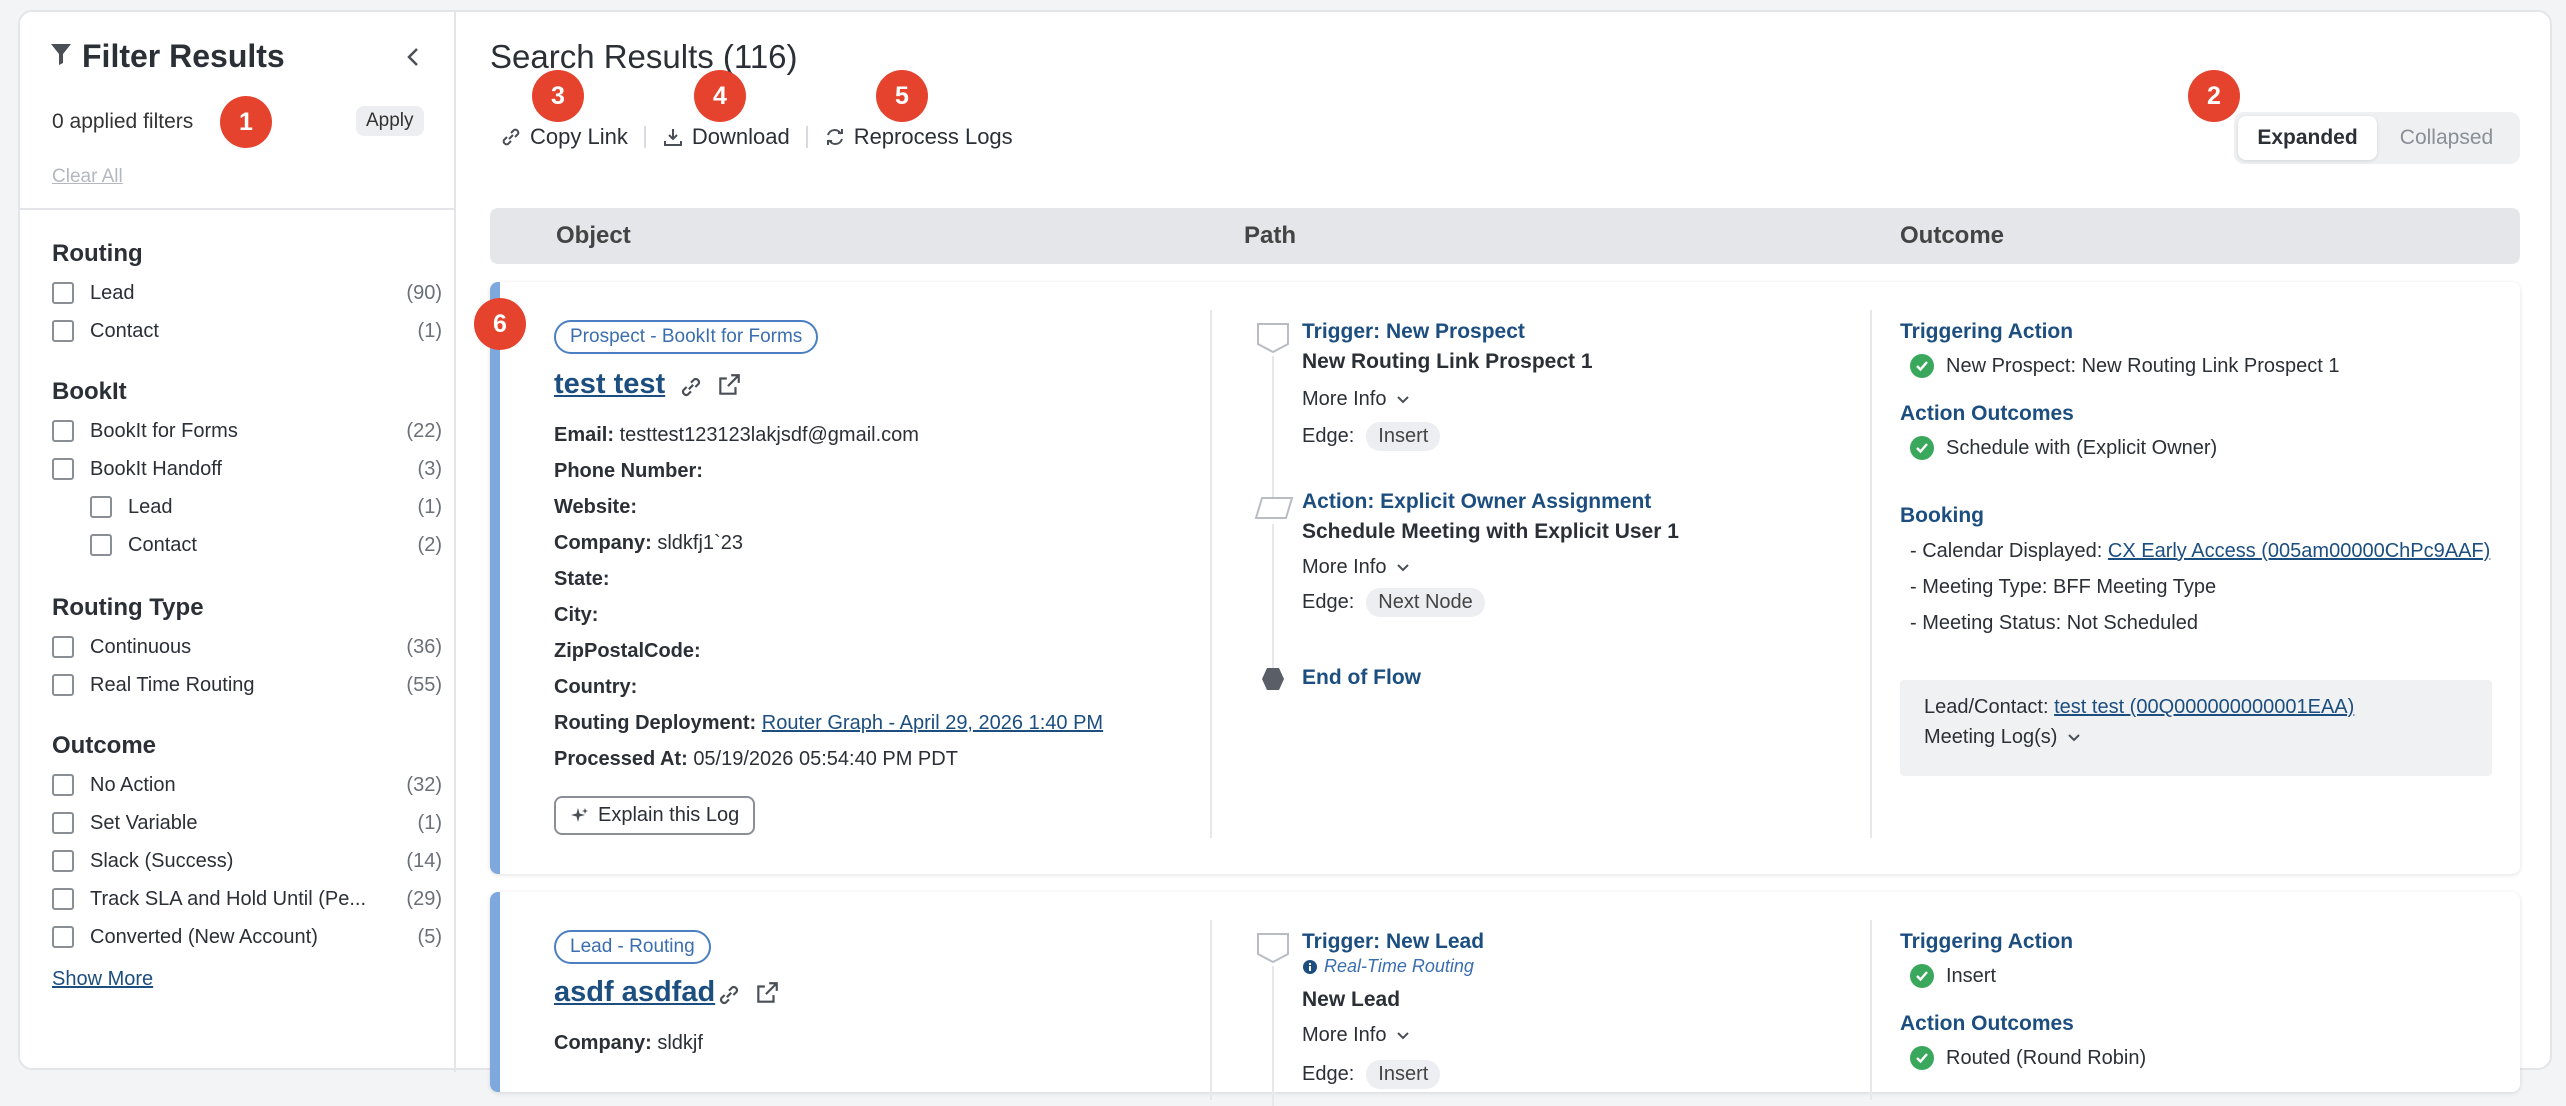 The width and height of the screenshot is (2566, 1106). What do you see at coordinates (1270, 235) in the screenshot?
I see `column-path: Path` at bounding box center [1270, 235].